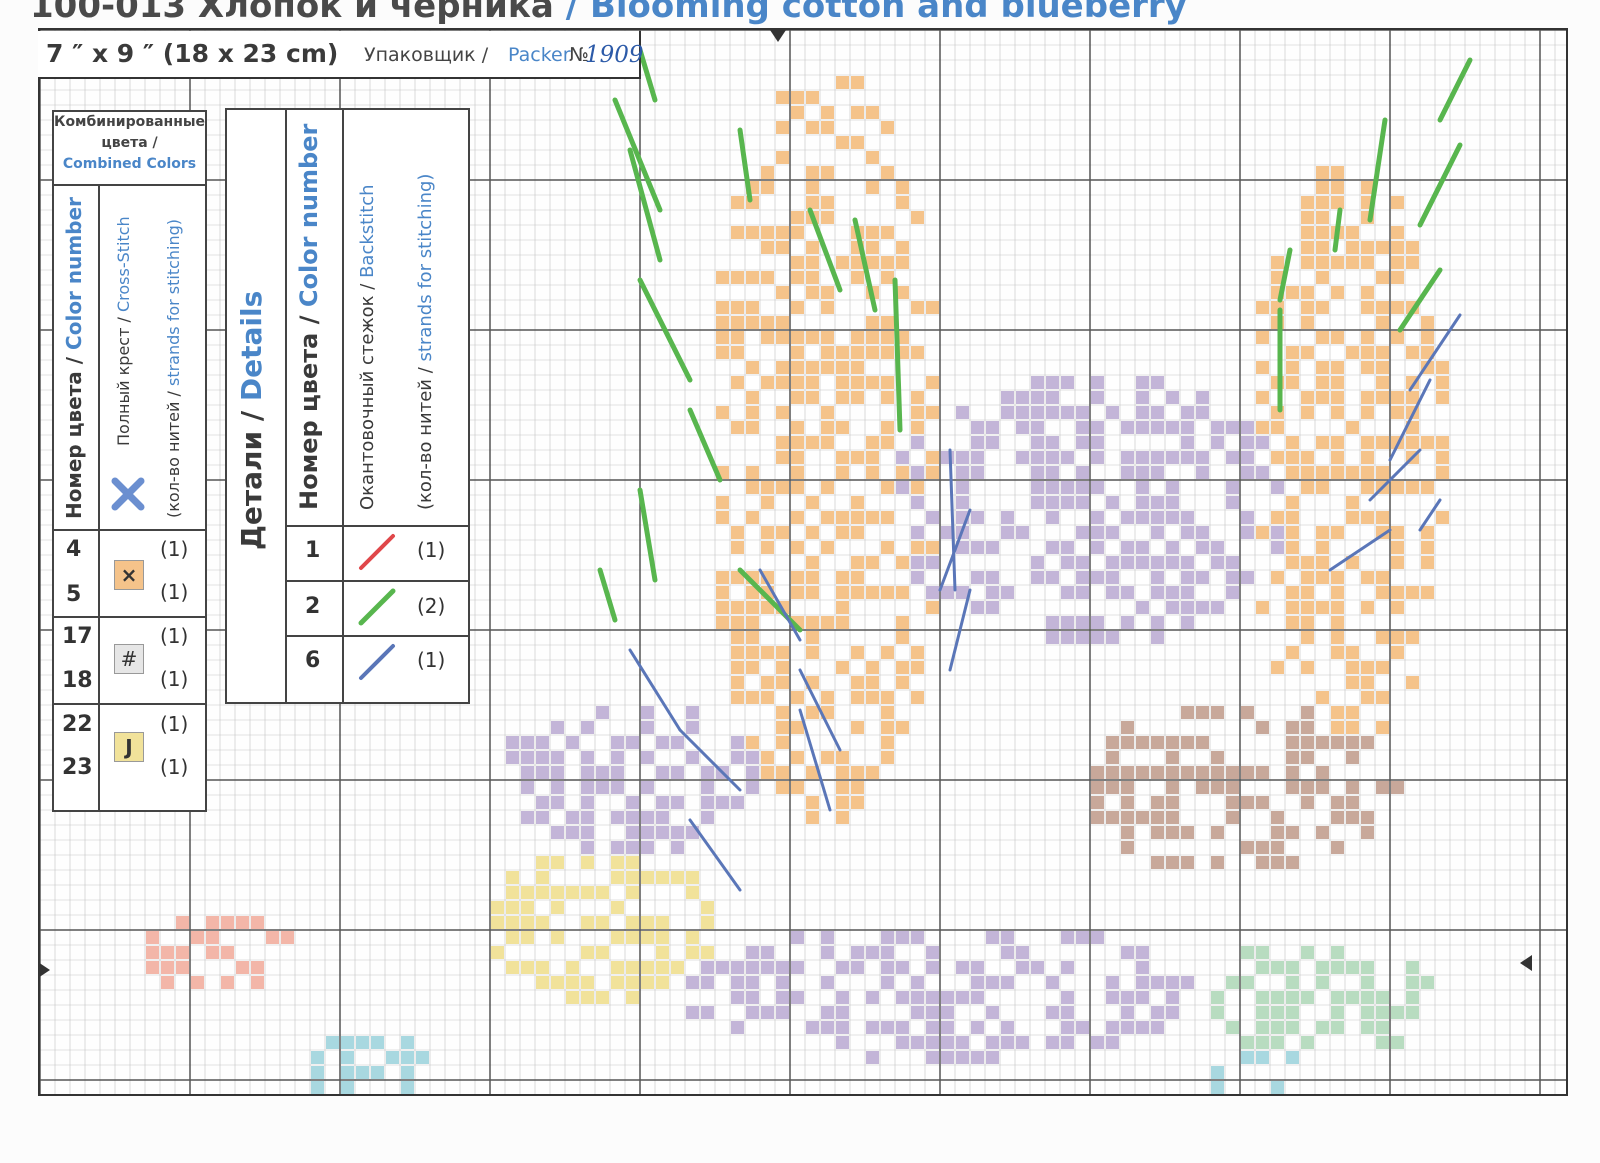 The width and height of the screenshot is (1600, 1163). I want to click on color-number: 22, so click(77, 724).